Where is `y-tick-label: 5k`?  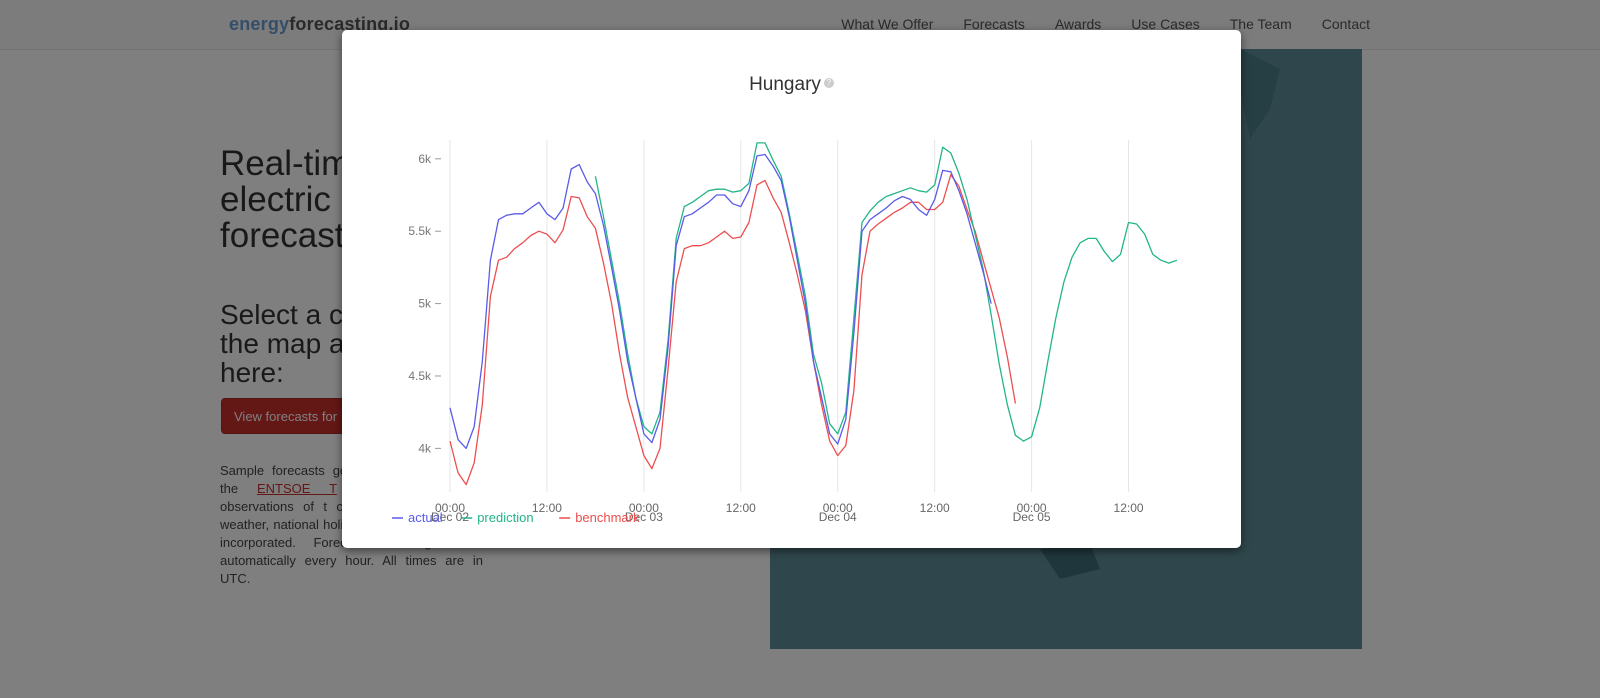
y-tick-label: 5k is located at coordinates (425, 304).